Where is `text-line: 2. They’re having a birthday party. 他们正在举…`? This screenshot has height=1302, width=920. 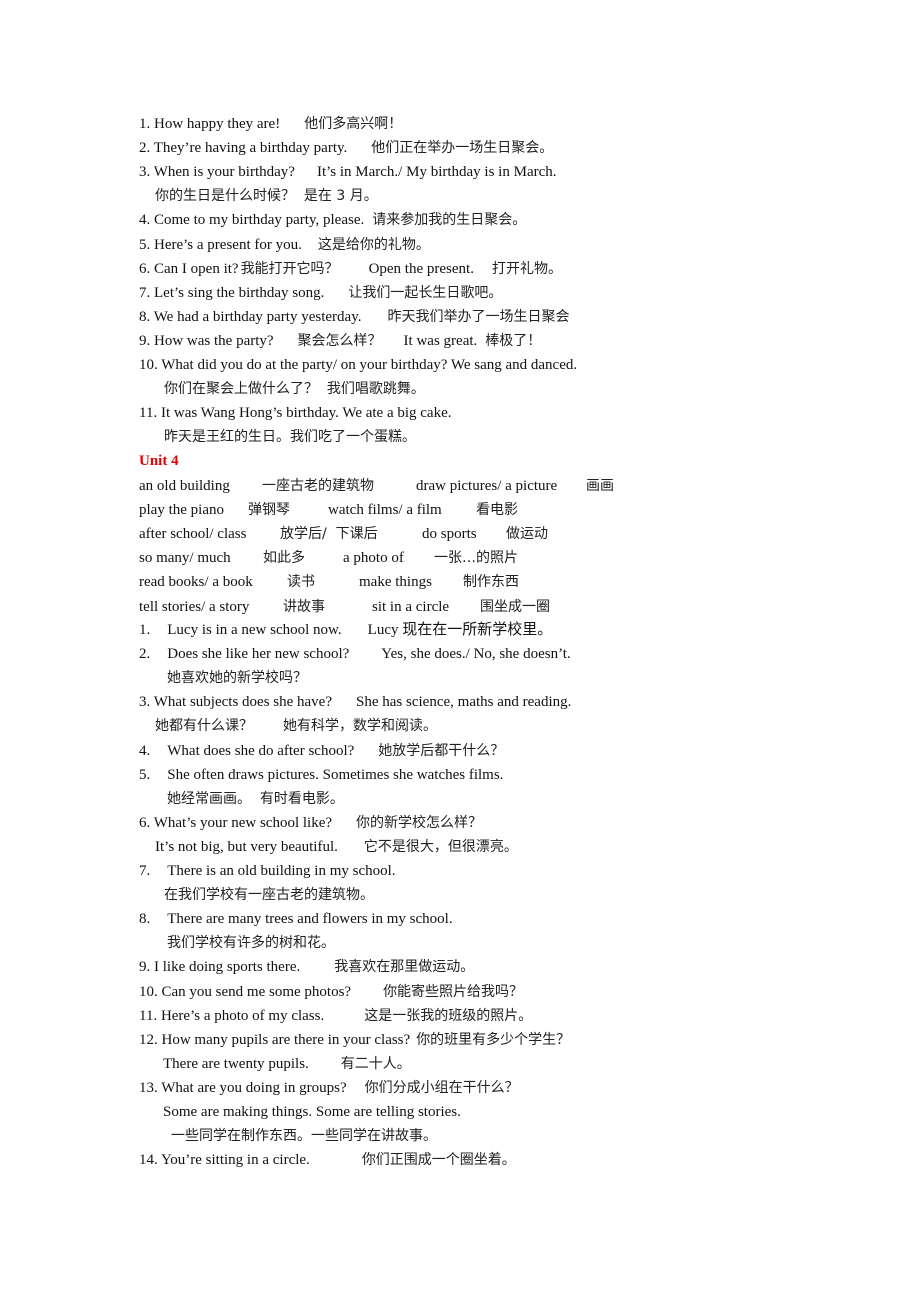
text-line: 2. They’re having a birthday party. 他们正在举… is located at coordinates (346, 148).